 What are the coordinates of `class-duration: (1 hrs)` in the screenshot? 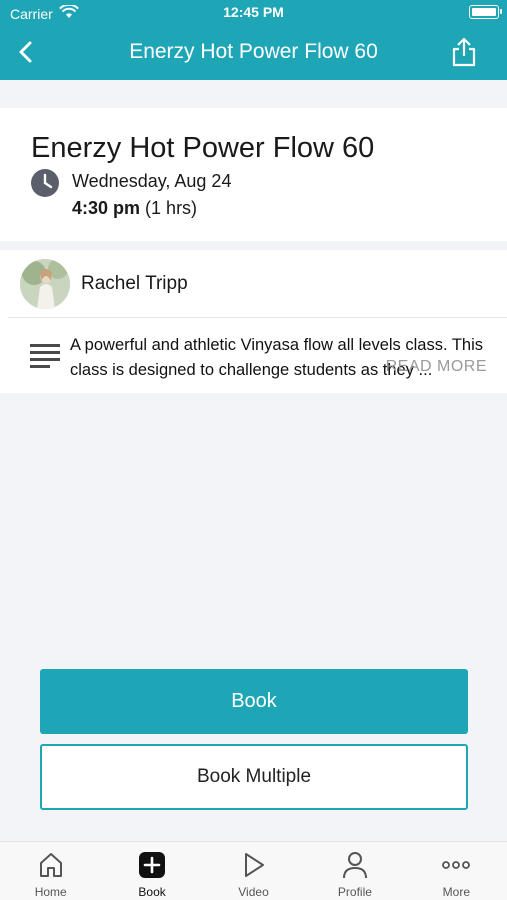 It's located at (171, 208).